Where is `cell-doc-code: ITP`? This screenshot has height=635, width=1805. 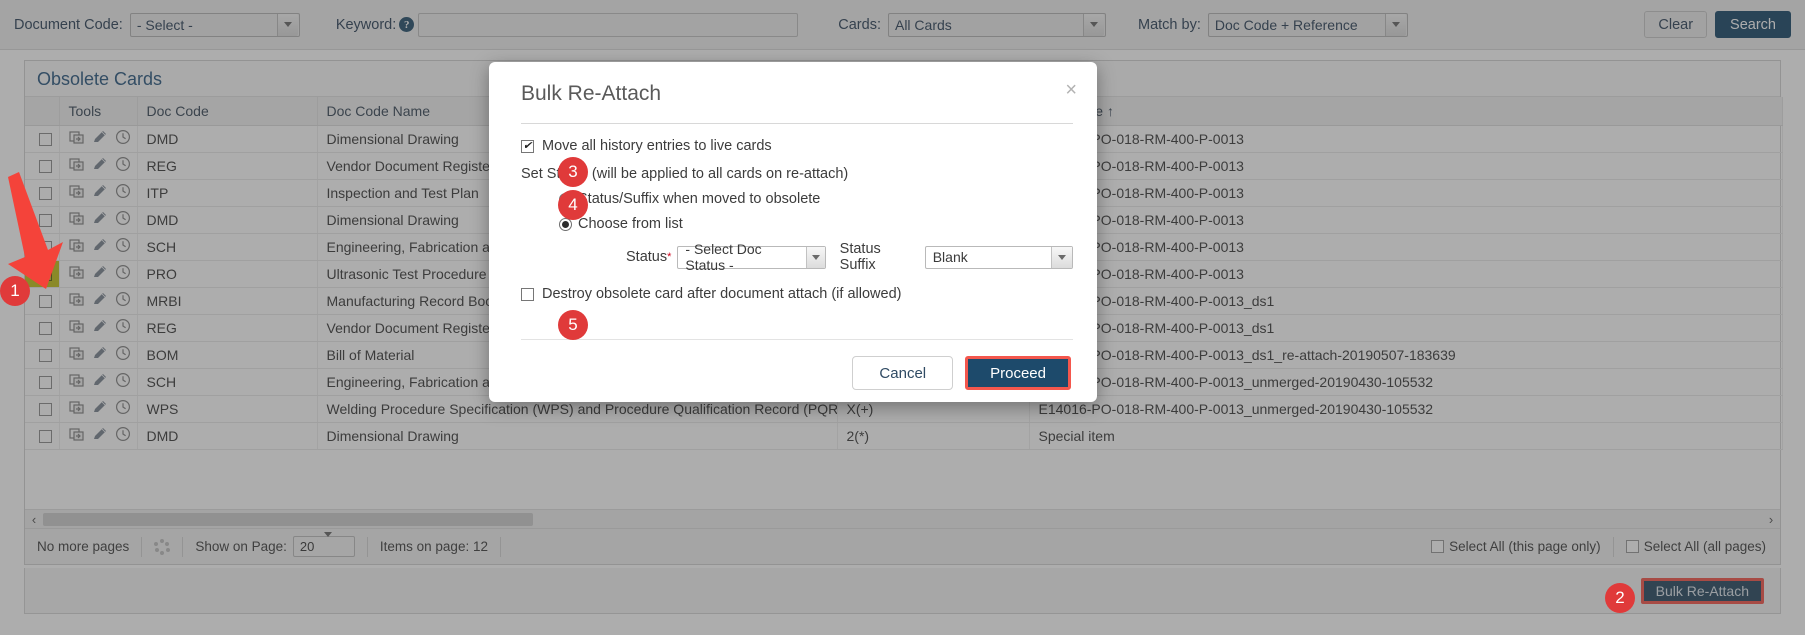
cell-doc-code: ITP is located at coordinates (227, 193).